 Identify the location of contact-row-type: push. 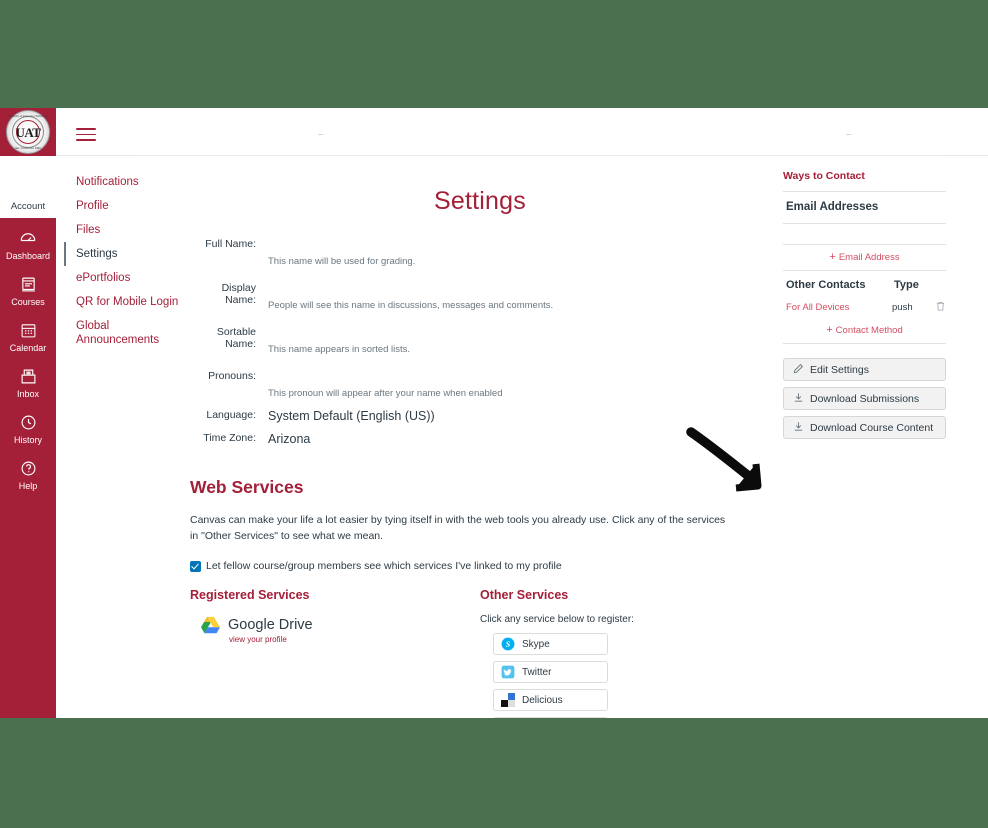
(902, 307).